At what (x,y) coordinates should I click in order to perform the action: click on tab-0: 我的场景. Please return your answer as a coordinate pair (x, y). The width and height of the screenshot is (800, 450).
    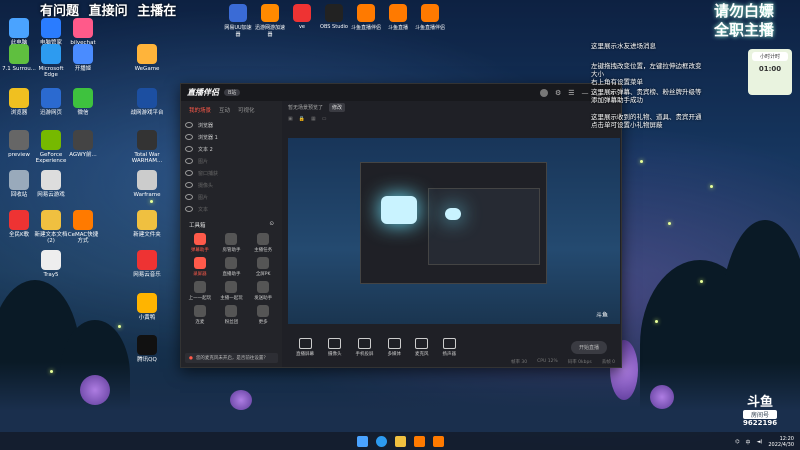
    Looking at the image, I should click on (200, 110).